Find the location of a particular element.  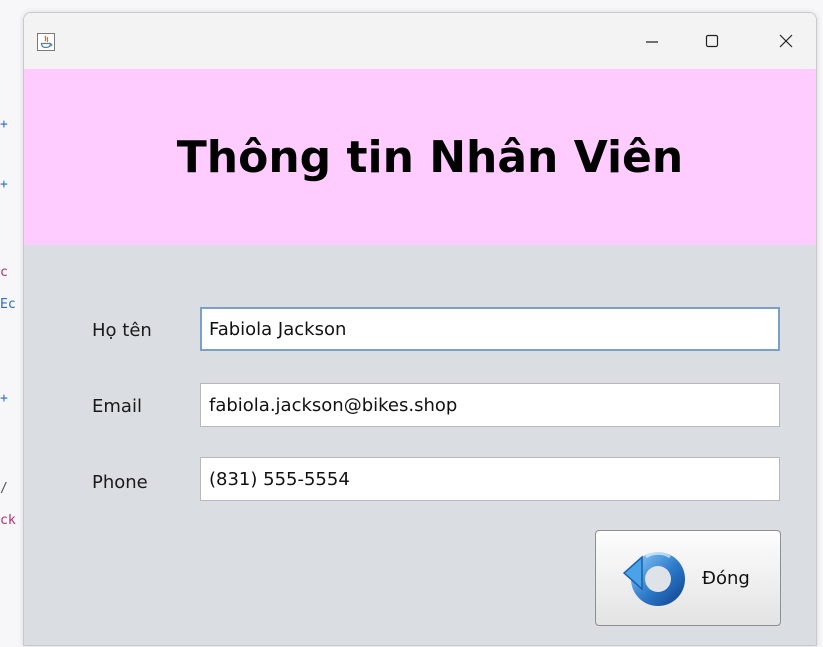

title-bar is located at coordinates (420, 41).